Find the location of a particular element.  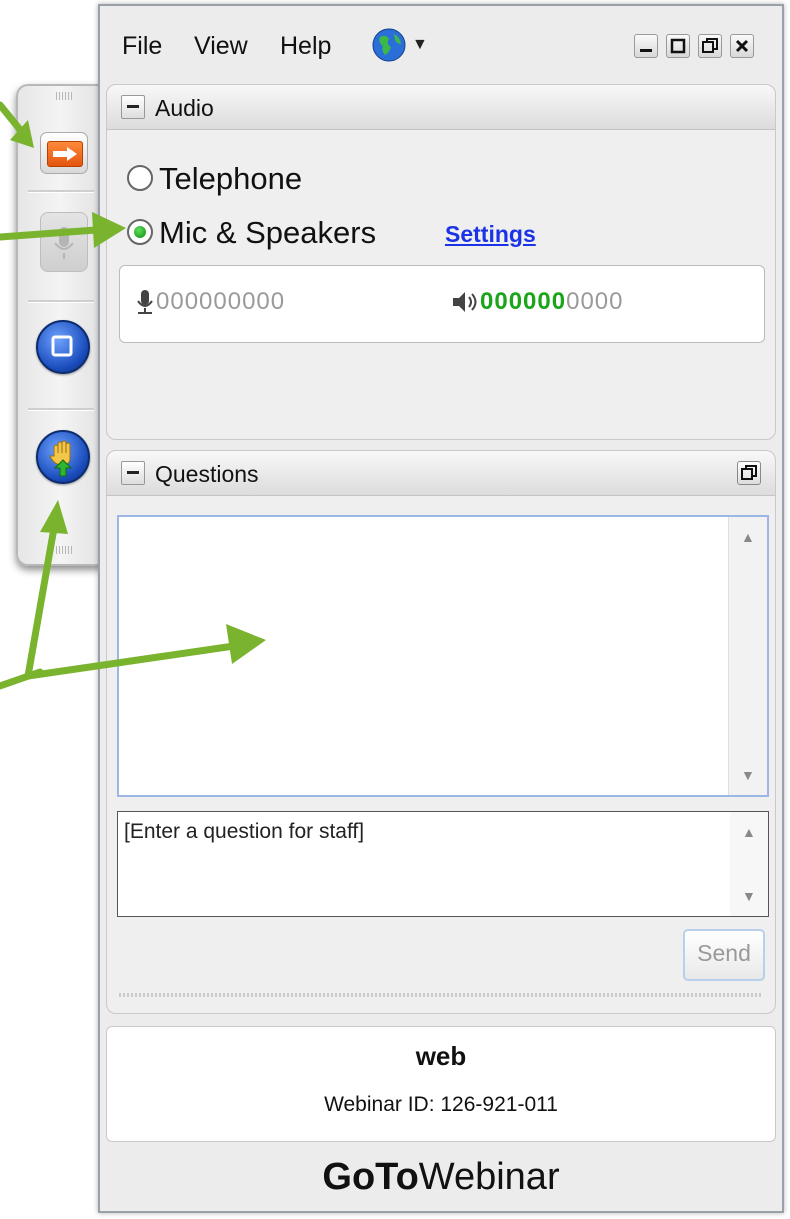

questions-panel-header: Questions is located at coordinates (441, 473).